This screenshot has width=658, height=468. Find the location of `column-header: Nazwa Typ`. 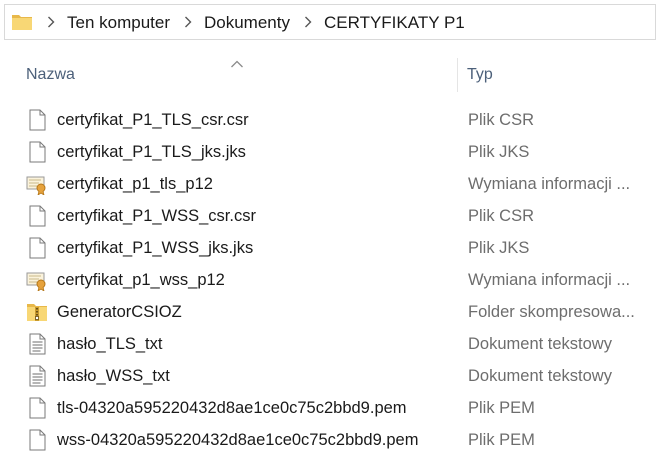

column-header: Nazwa Typ is located at coordinates (329, 75).